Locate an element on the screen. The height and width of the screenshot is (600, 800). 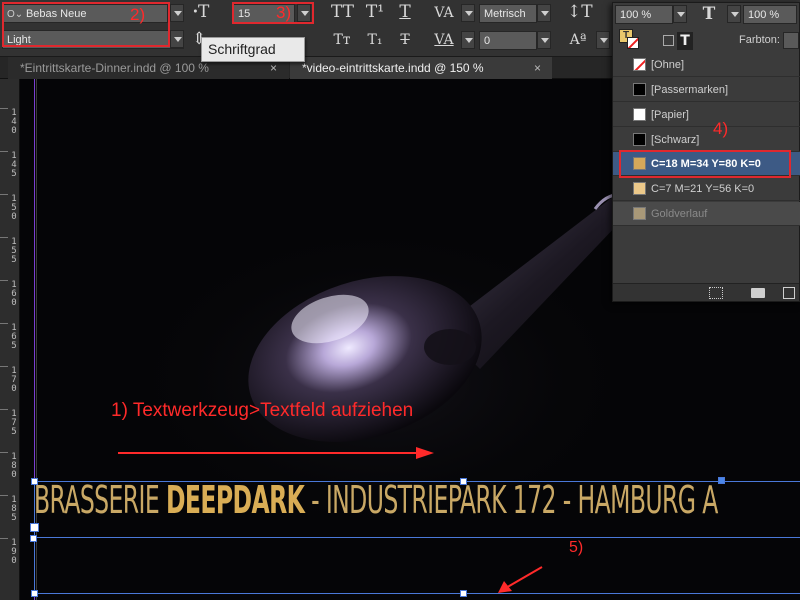
underline-icon: T is located at coordinates (405, 12).